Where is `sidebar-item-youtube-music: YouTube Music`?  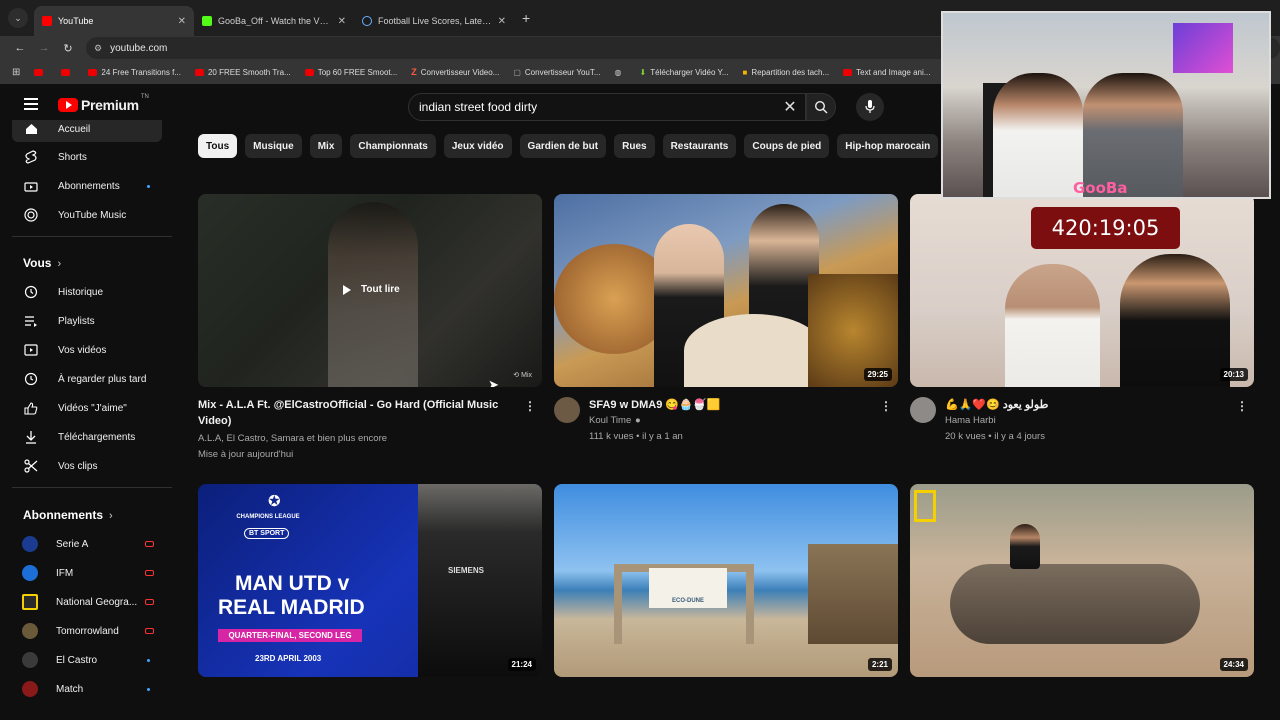
sidebar-item-youtube-music: YouTube Music is located at coordinates (87, 215).